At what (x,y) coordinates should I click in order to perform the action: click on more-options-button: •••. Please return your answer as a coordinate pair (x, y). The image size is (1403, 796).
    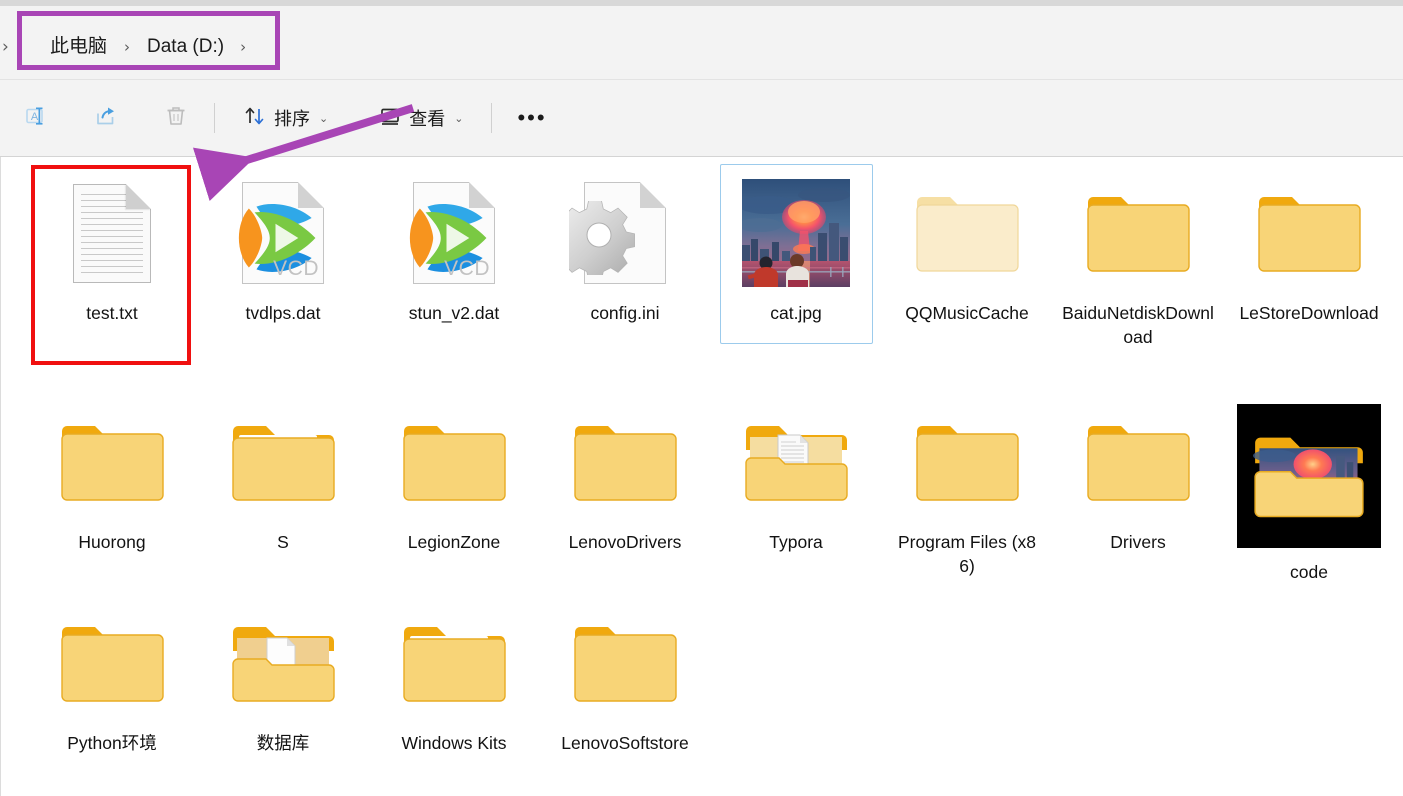
    Looking at the image, I should click on (531, 118).